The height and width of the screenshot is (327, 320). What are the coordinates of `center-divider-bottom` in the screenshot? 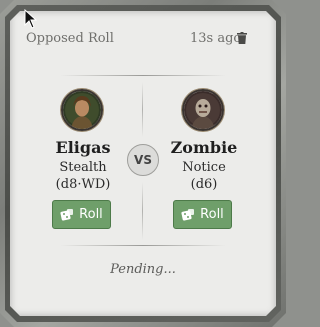 It's located at (142, 211).